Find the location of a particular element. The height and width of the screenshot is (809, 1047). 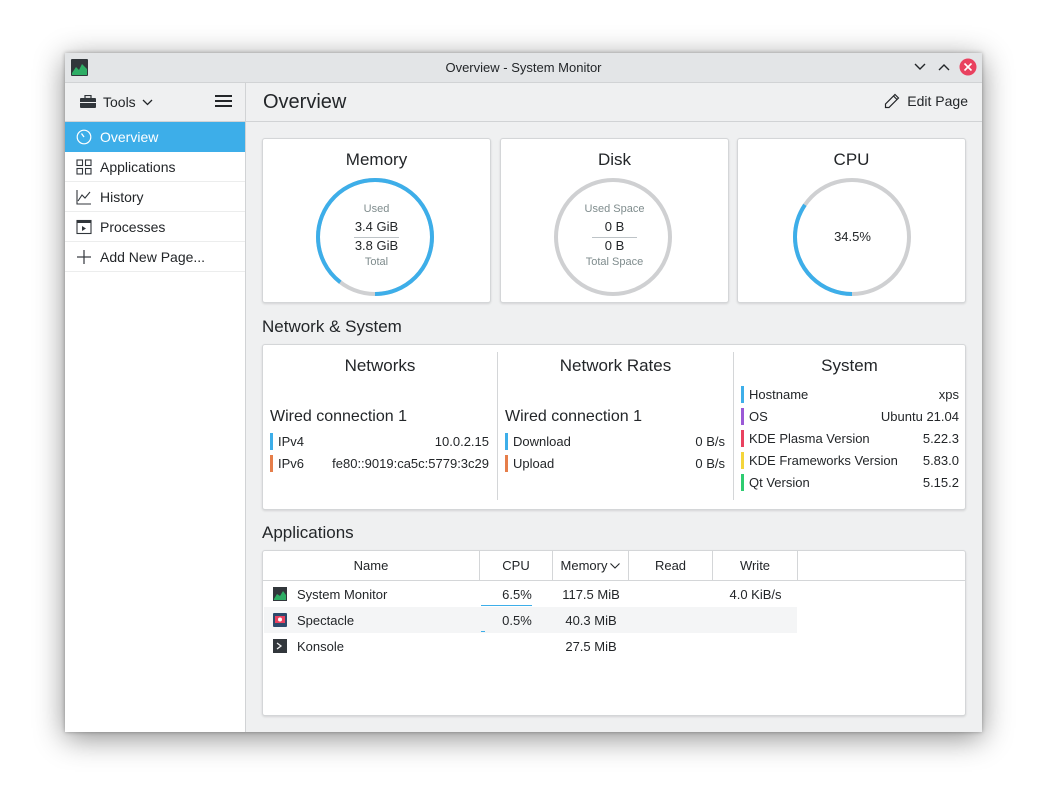

minimize-button is located at coordinates (920, 67).